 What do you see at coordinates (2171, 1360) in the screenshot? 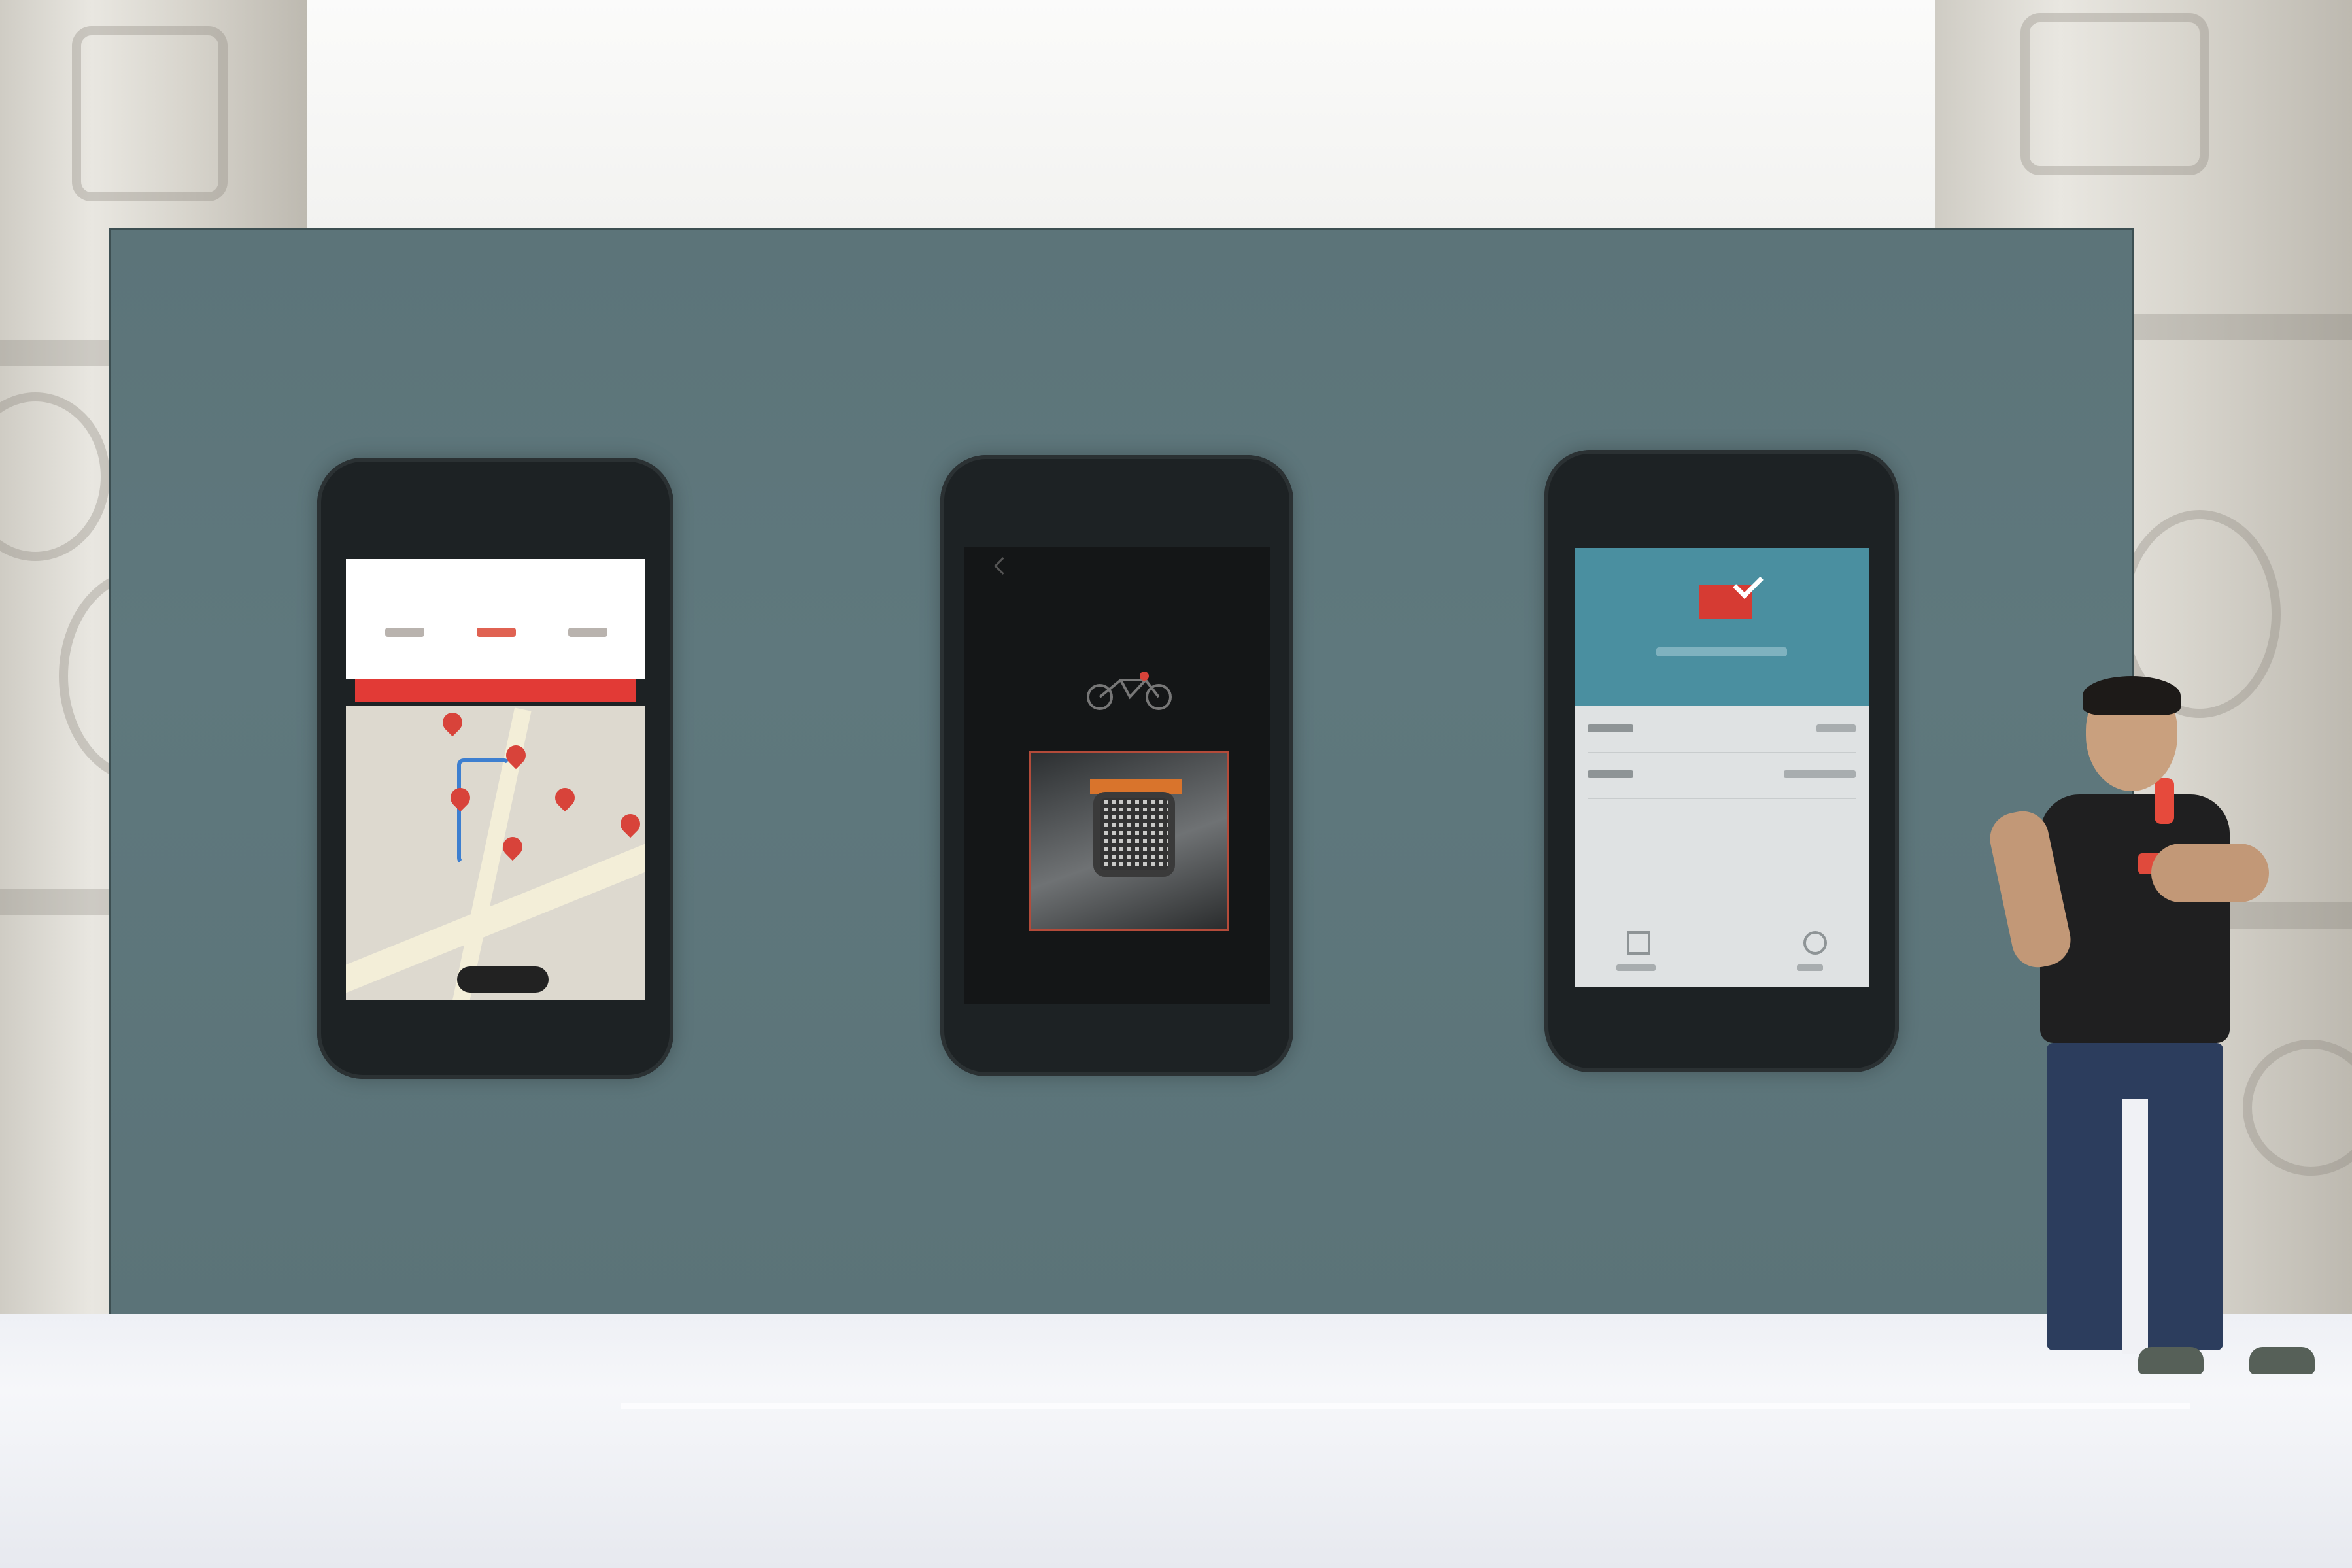
I see `presenter-shoe-left` at bounding box center [2171, 1360].